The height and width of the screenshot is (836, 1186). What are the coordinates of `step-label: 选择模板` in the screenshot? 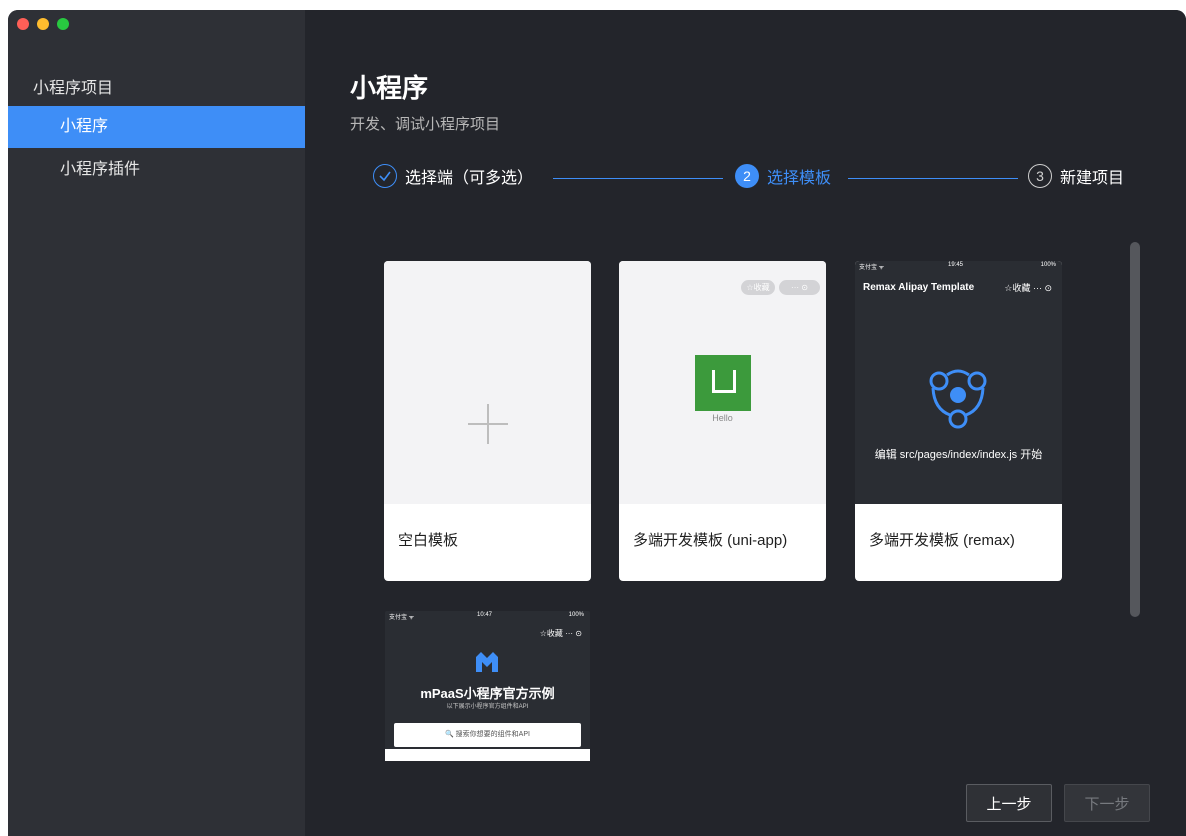 It's located at (799, 178).